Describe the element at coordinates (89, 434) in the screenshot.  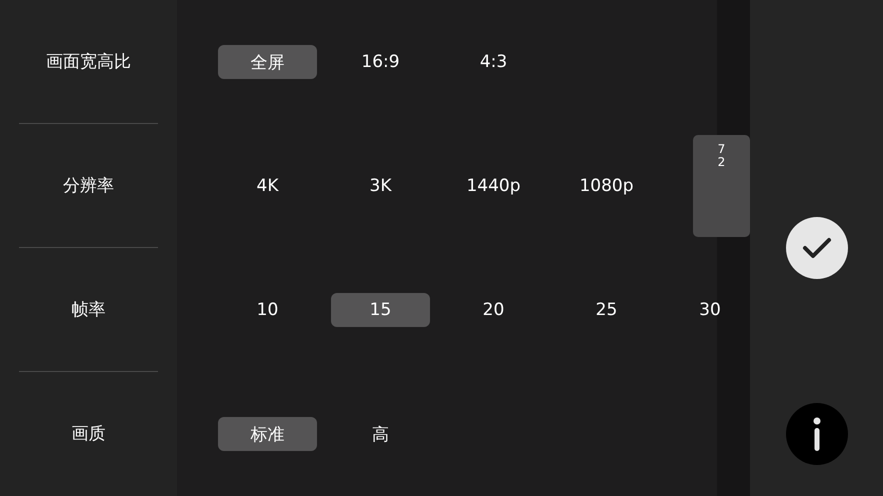
I see `setting-label: 画质` at that location.